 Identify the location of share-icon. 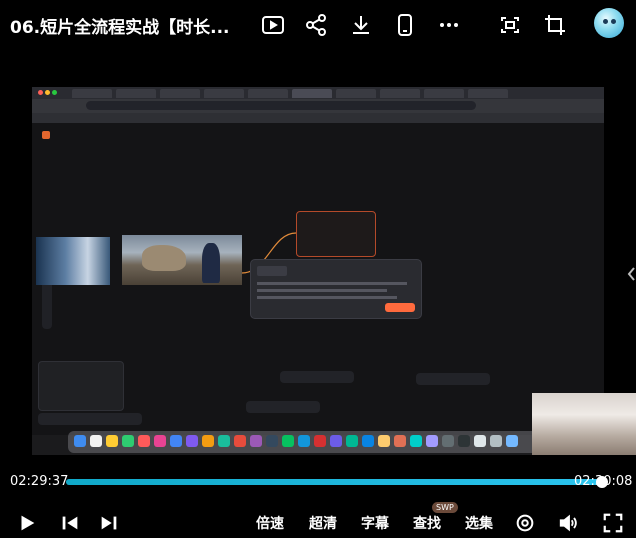
(316, 25).